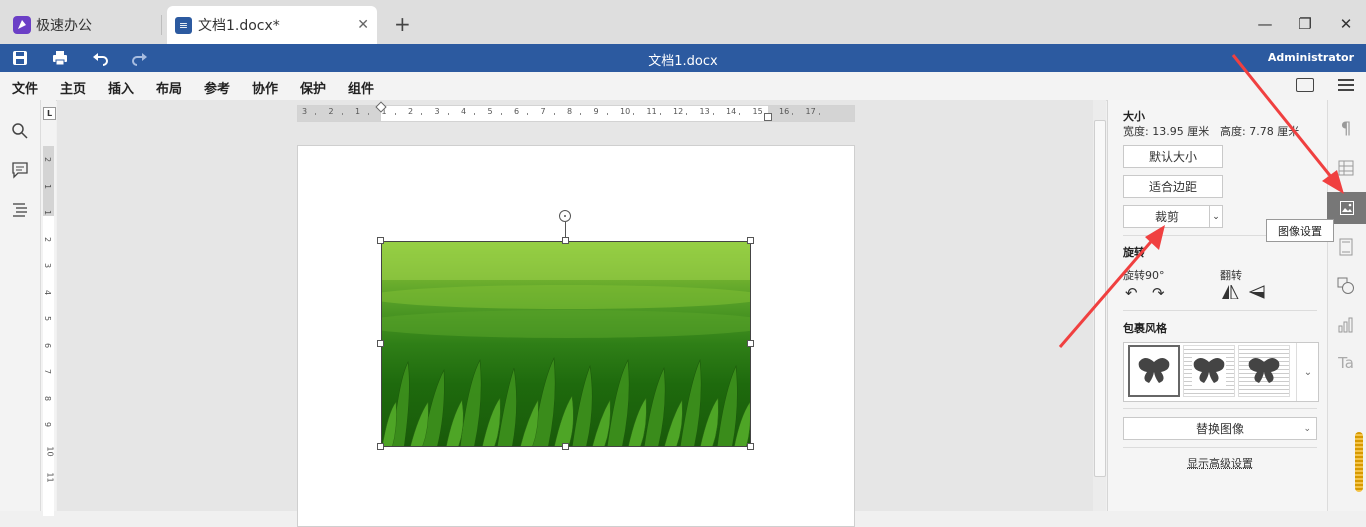 This screenshot has width=1366, height=527. What do you see at coordinates (1158, 293) in the screenshot?
I see `rotate-right-icon: ↷` at bounding box center [1158, 293].